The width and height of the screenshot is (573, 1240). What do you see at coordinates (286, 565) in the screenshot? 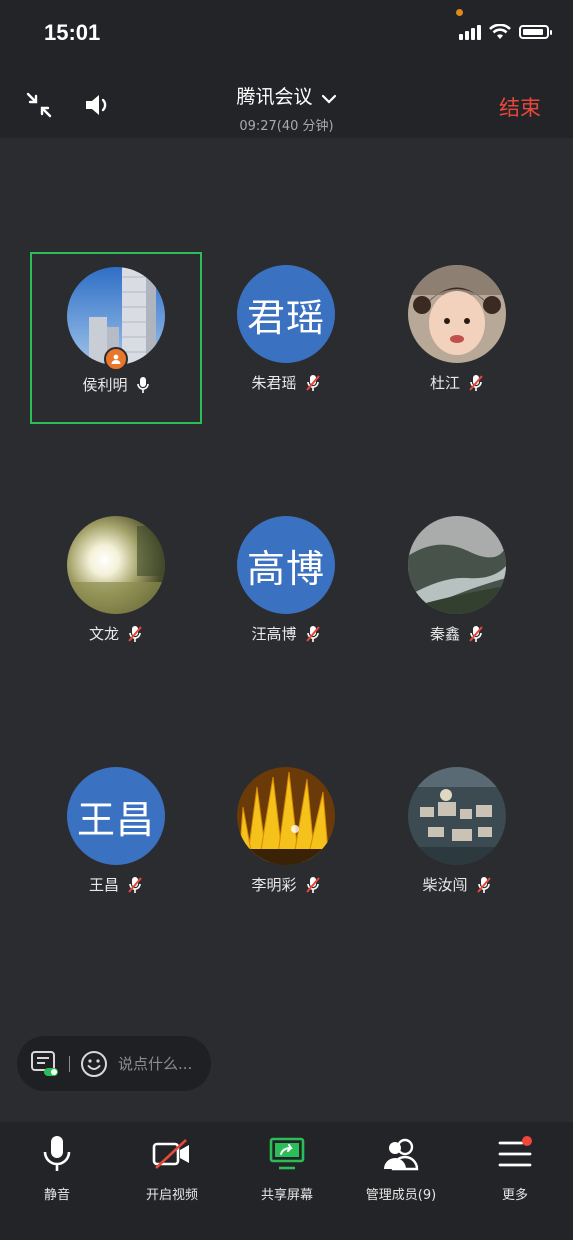
I see `avatar: 高博` at bounding box center [286, 565].